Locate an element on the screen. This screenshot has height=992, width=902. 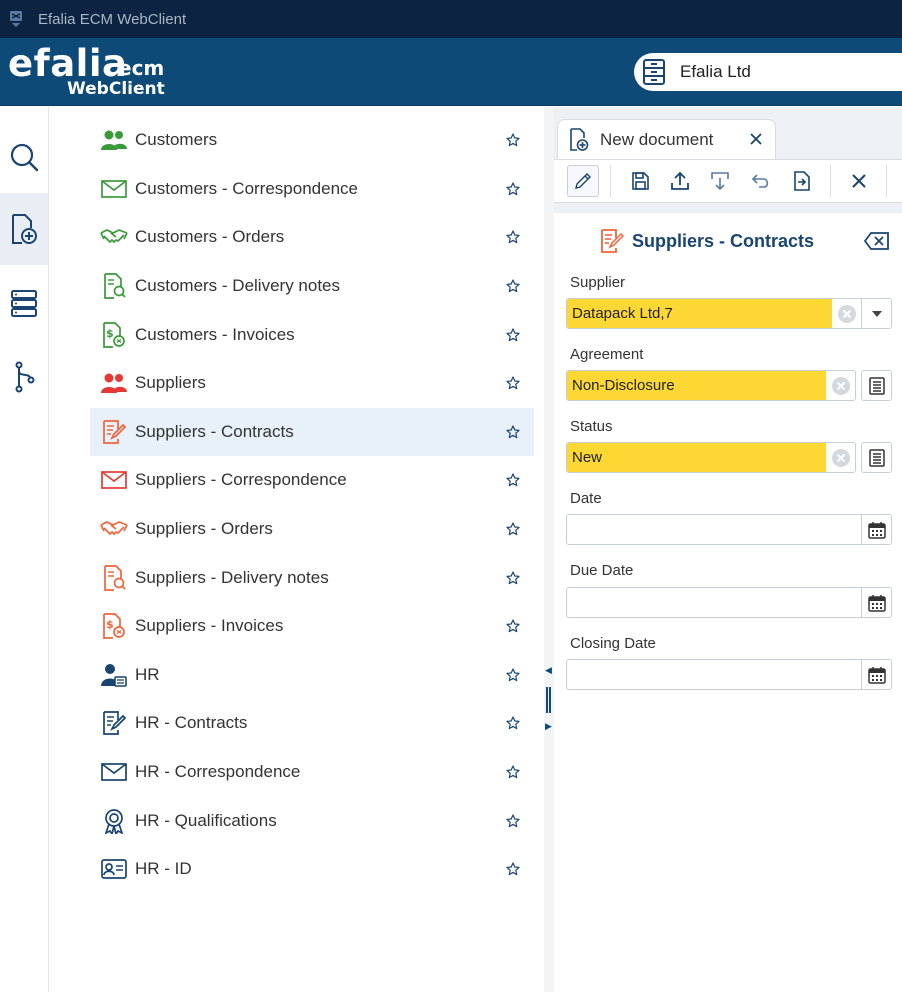
new-document-icon is located at coordinates (24, 229).